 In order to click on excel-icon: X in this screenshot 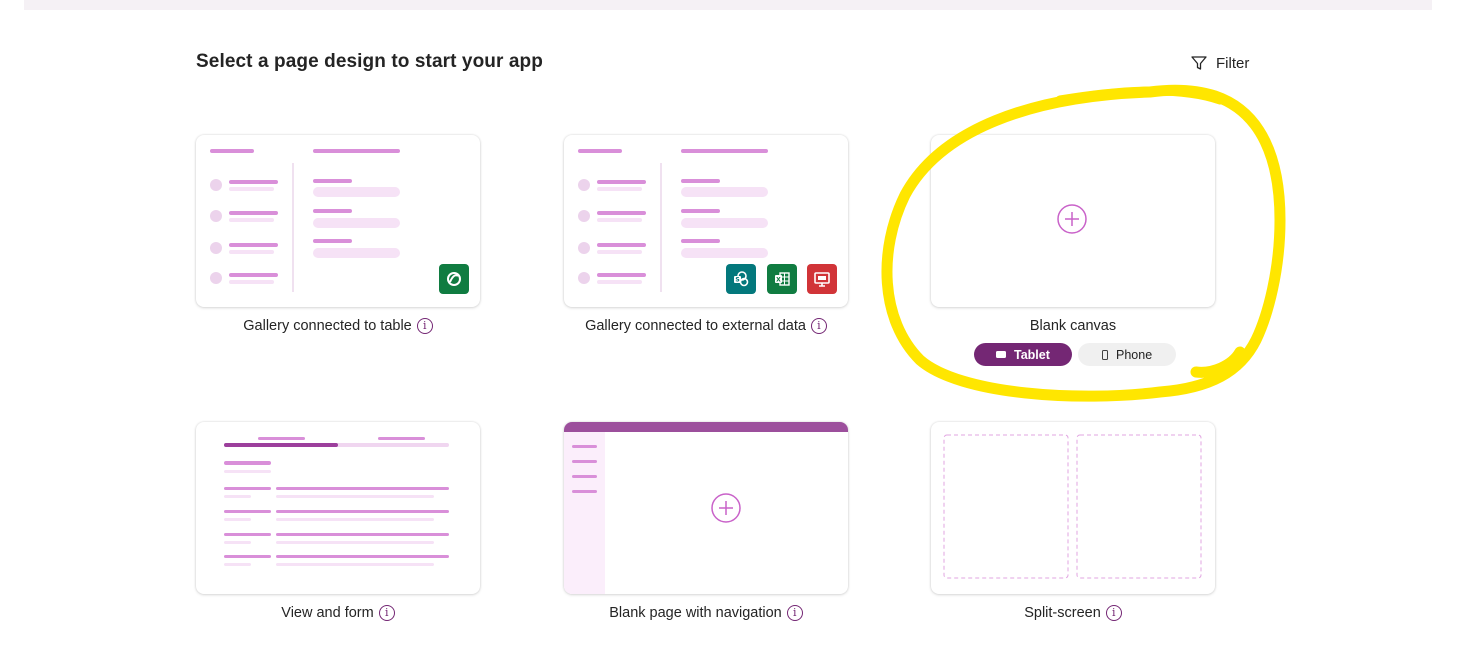, I will do `click(782, 279)`.